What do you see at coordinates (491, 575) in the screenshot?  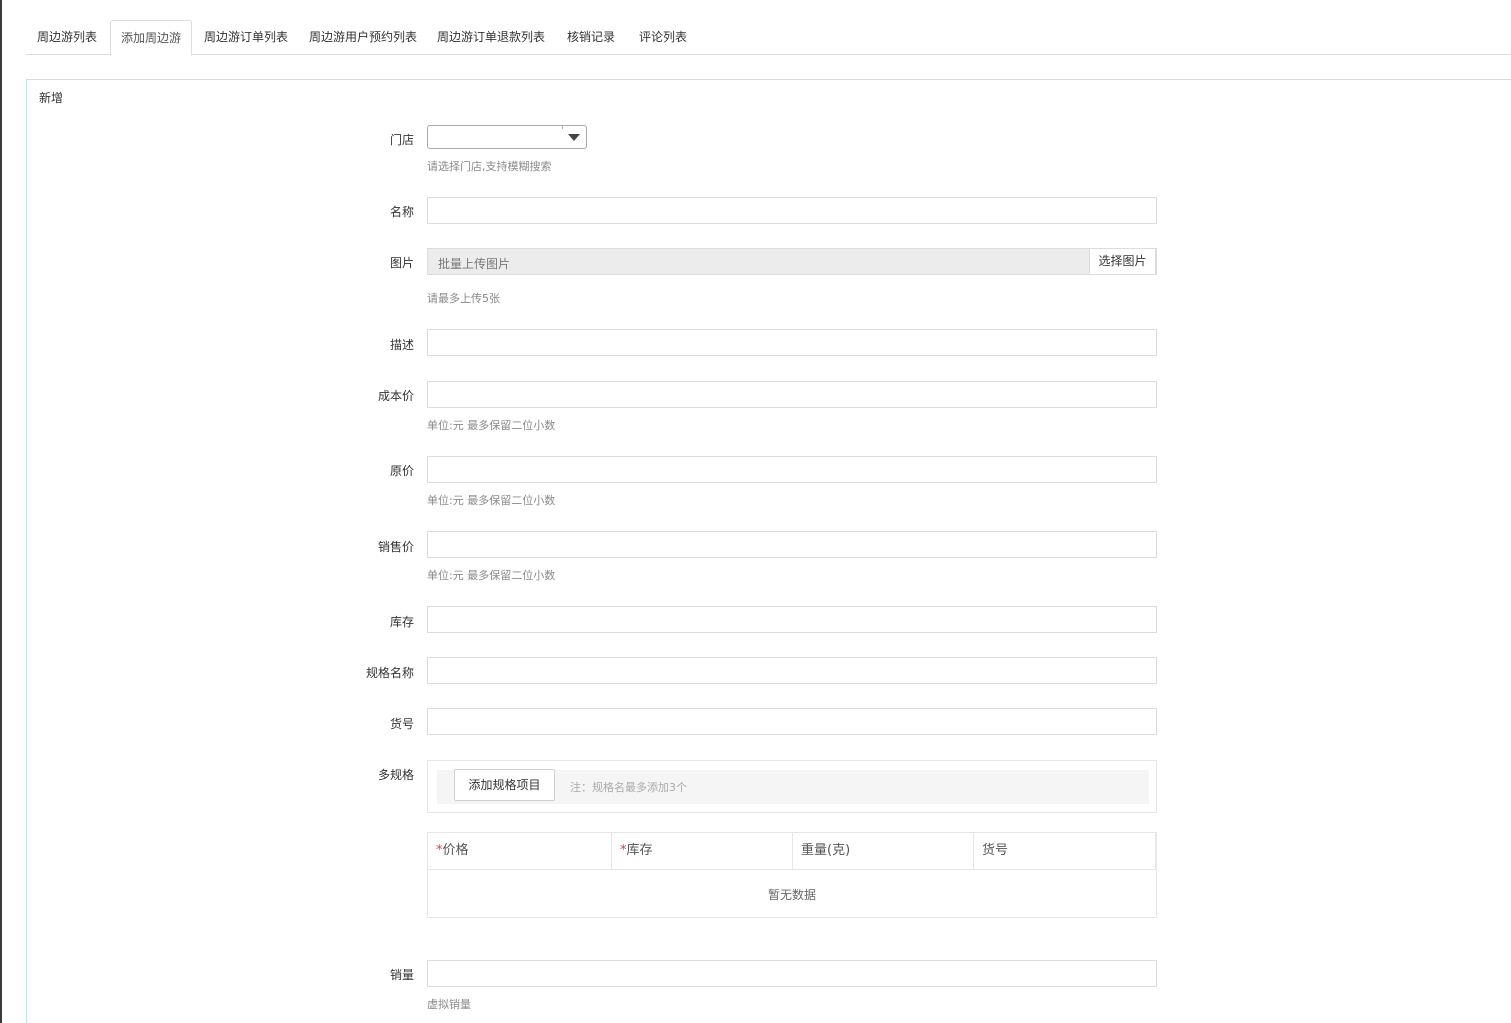 I see `sale-price-help: 单位:元 最多保留二位小数` at bounding box center [491, 575].